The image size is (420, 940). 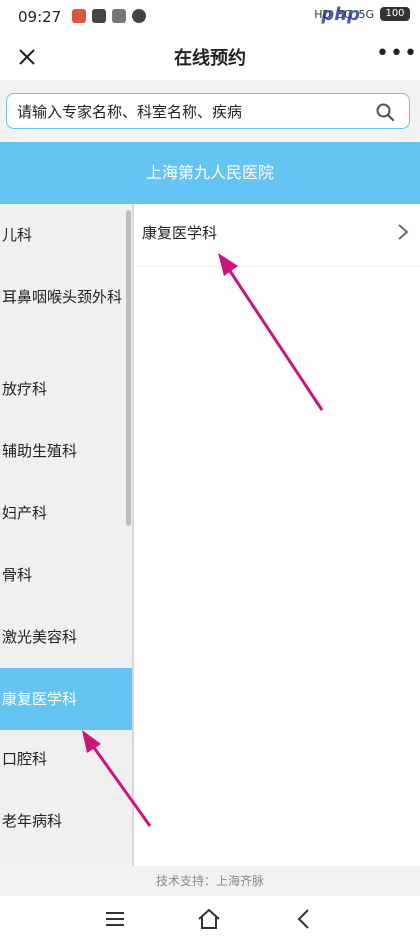 What do you see at coordinates (109, 16) in the screenshot?
I see `notification-icons` at bounding box center [109, 16].